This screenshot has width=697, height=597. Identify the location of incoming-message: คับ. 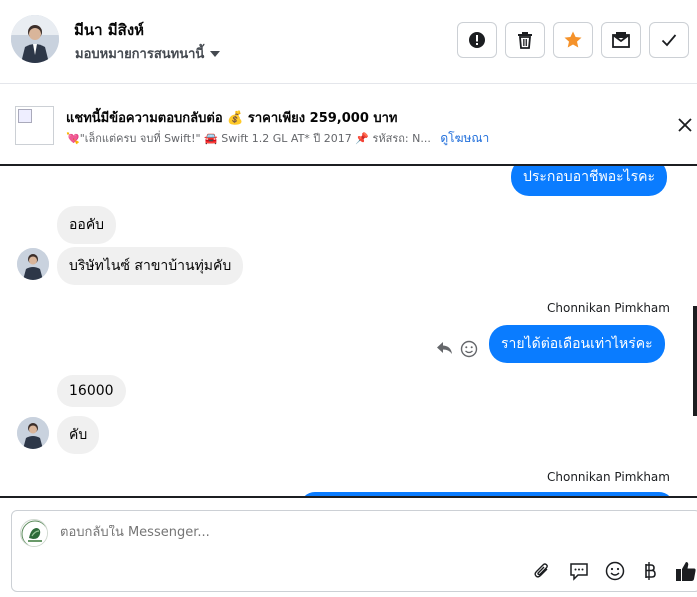
(78, 435).